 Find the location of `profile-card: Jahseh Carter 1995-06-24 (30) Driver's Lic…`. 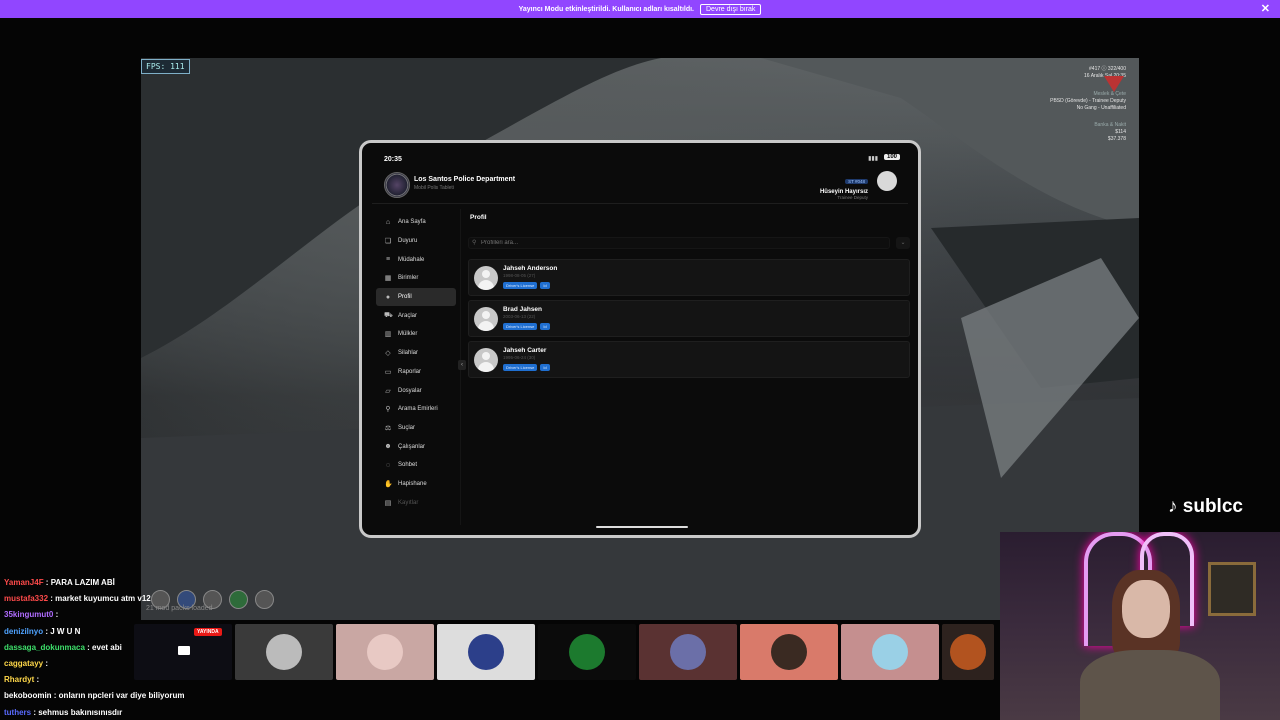

profile-card: Jahseh Carter 1995-06-24 (30) Driver's Lic… is located at coordinates (689, 359).